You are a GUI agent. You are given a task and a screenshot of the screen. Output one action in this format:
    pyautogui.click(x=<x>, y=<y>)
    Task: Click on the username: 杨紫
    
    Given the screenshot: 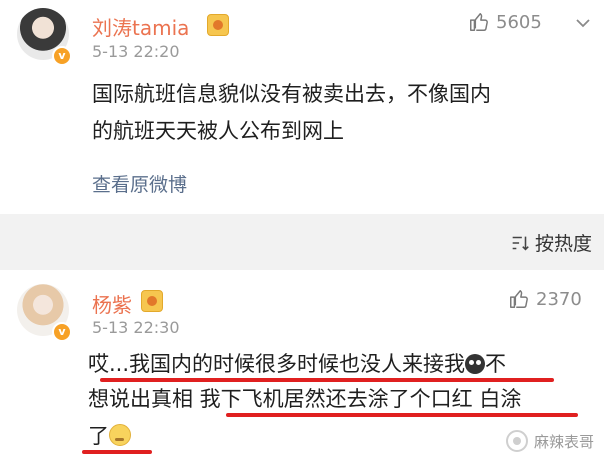 What is the action you would take?
    pyautogui.click(x=112, y=303)
    